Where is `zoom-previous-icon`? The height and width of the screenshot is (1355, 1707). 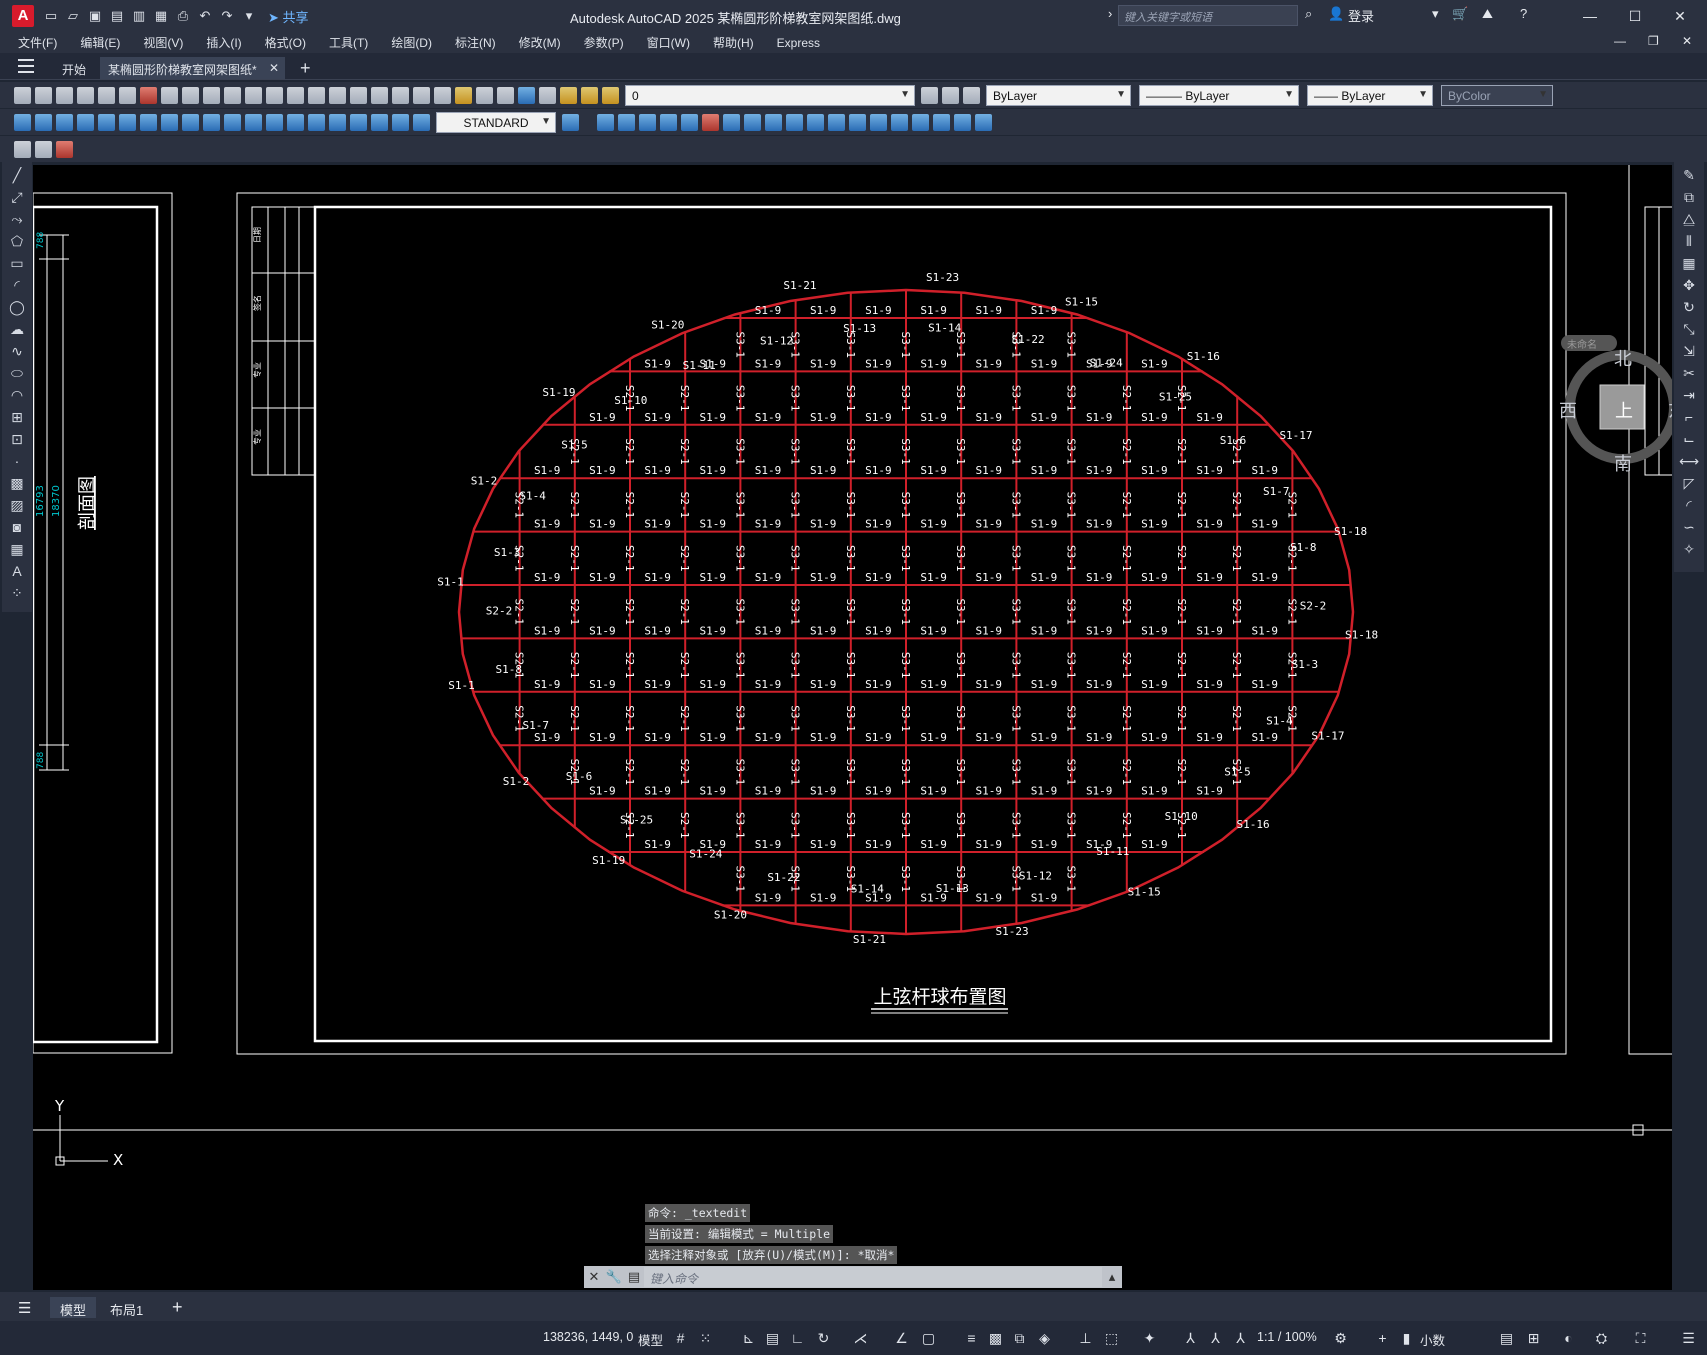 zoom-previous-icon is located at coordinates (379, 95).